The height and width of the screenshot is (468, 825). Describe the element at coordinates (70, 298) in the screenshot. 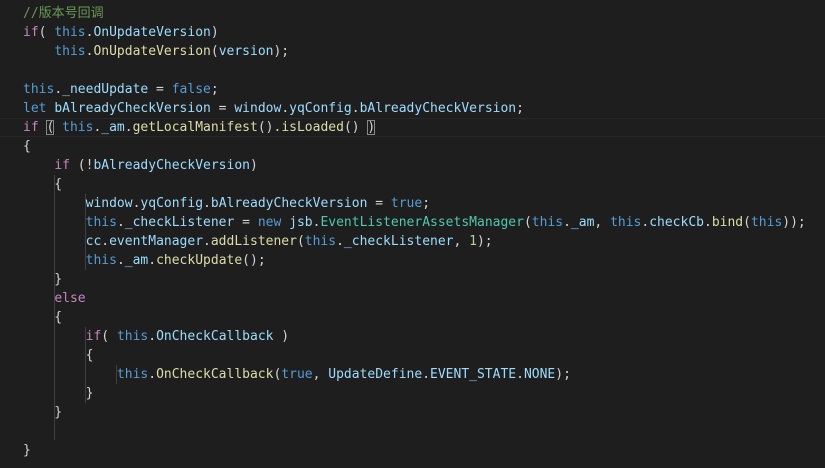

I see `code-token: else` at that location.